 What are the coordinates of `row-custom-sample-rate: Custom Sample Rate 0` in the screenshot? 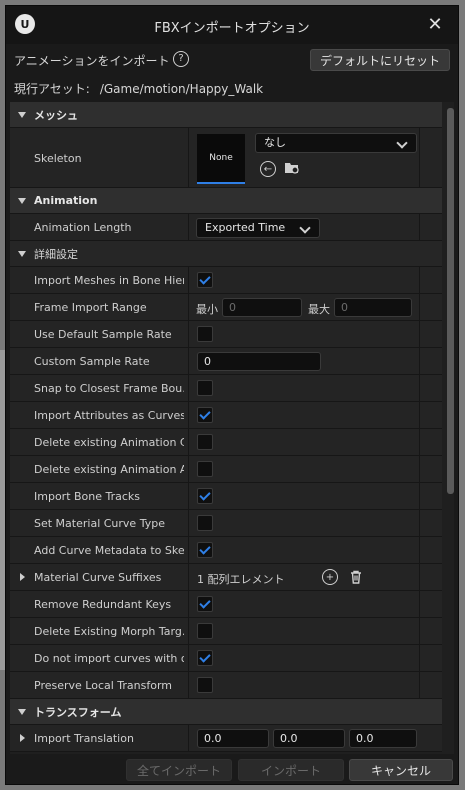 It's located at (226, 361).